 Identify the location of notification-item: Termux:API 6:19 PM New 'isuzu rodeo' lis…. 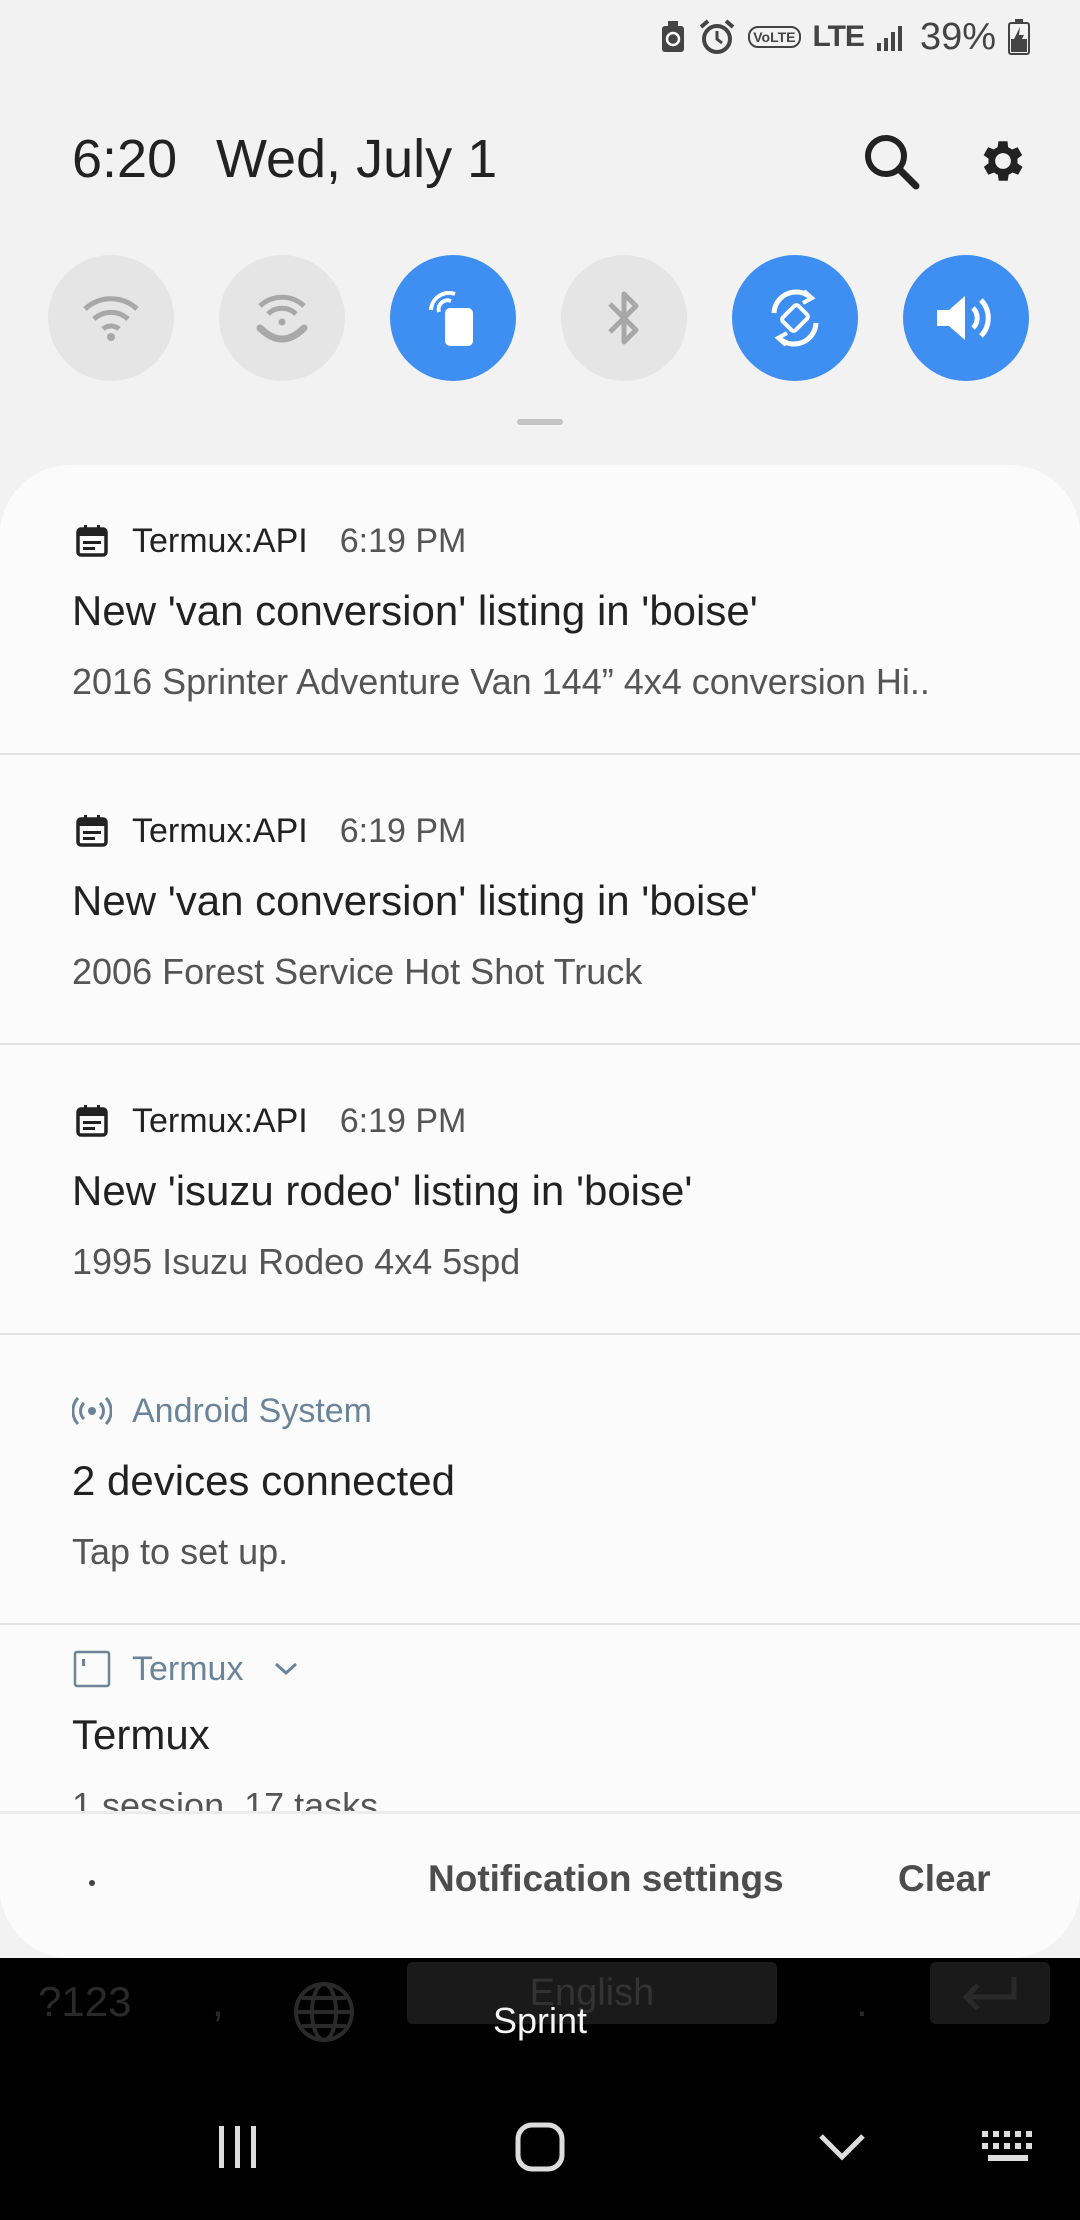
(540, 1190).